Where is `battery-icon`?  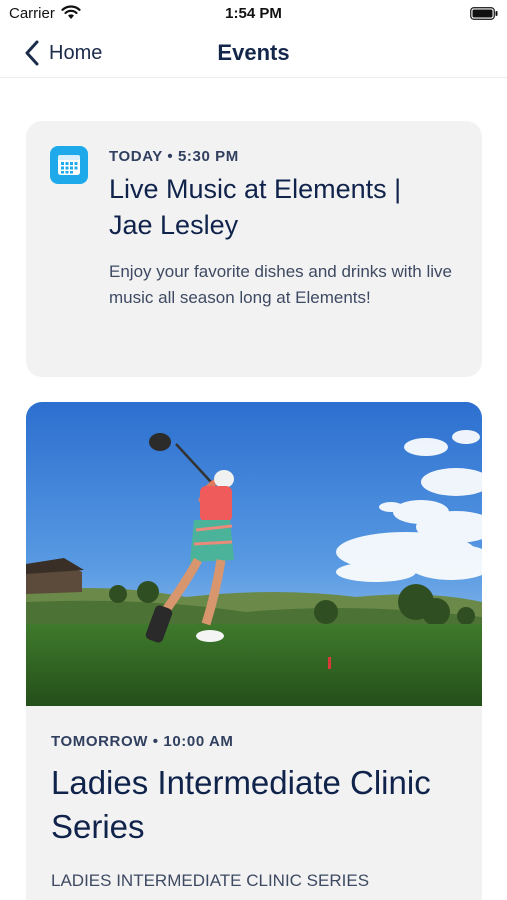 battery-icon is located at coordinates (484, 13).